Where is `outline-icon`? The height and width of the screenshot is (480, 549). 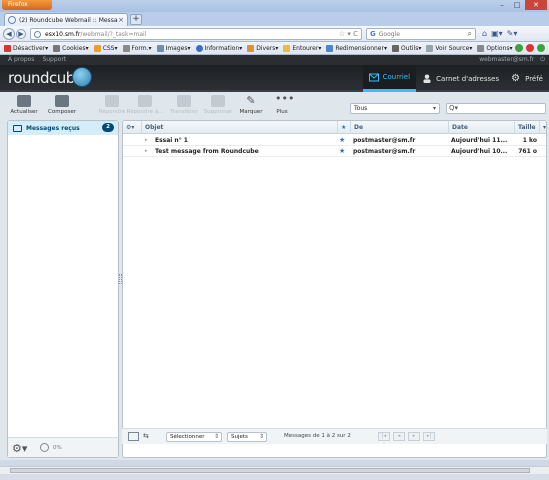 outline-icon is located at coordinates (287, 48).